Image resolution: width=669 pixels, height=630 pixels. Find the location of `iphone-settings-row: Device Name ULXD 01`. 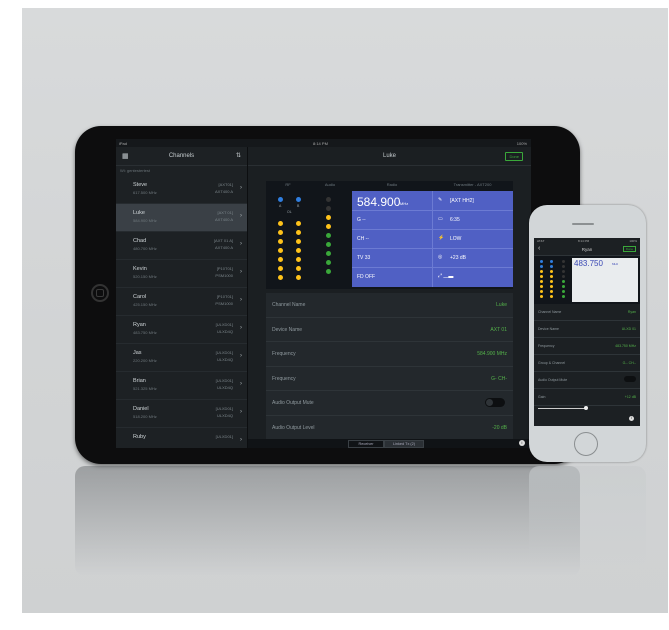

iphone-settings-row: Device Name ULXD 01 is located at coordinates (587, 329).